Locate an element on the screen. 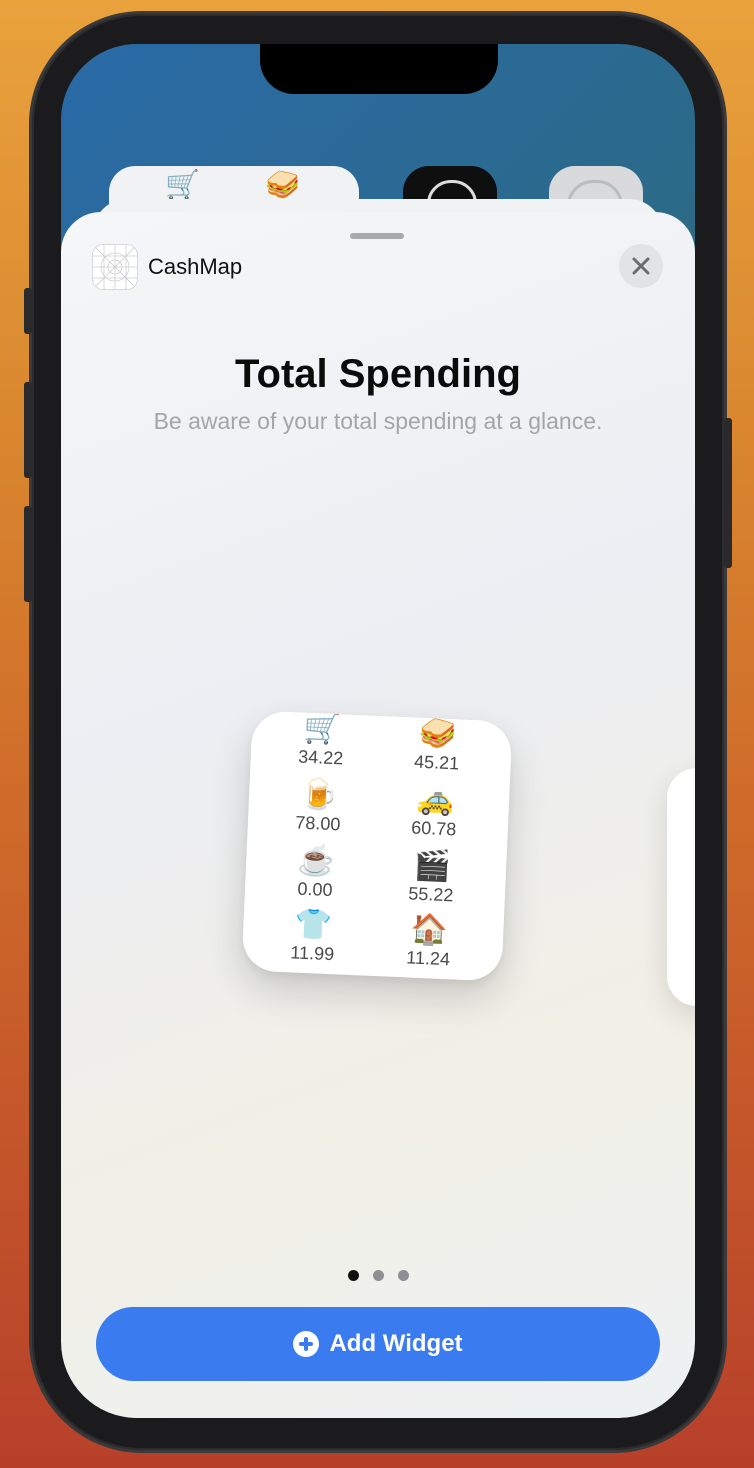  category-amount: 11.99 is located at coordinates (312, 953).